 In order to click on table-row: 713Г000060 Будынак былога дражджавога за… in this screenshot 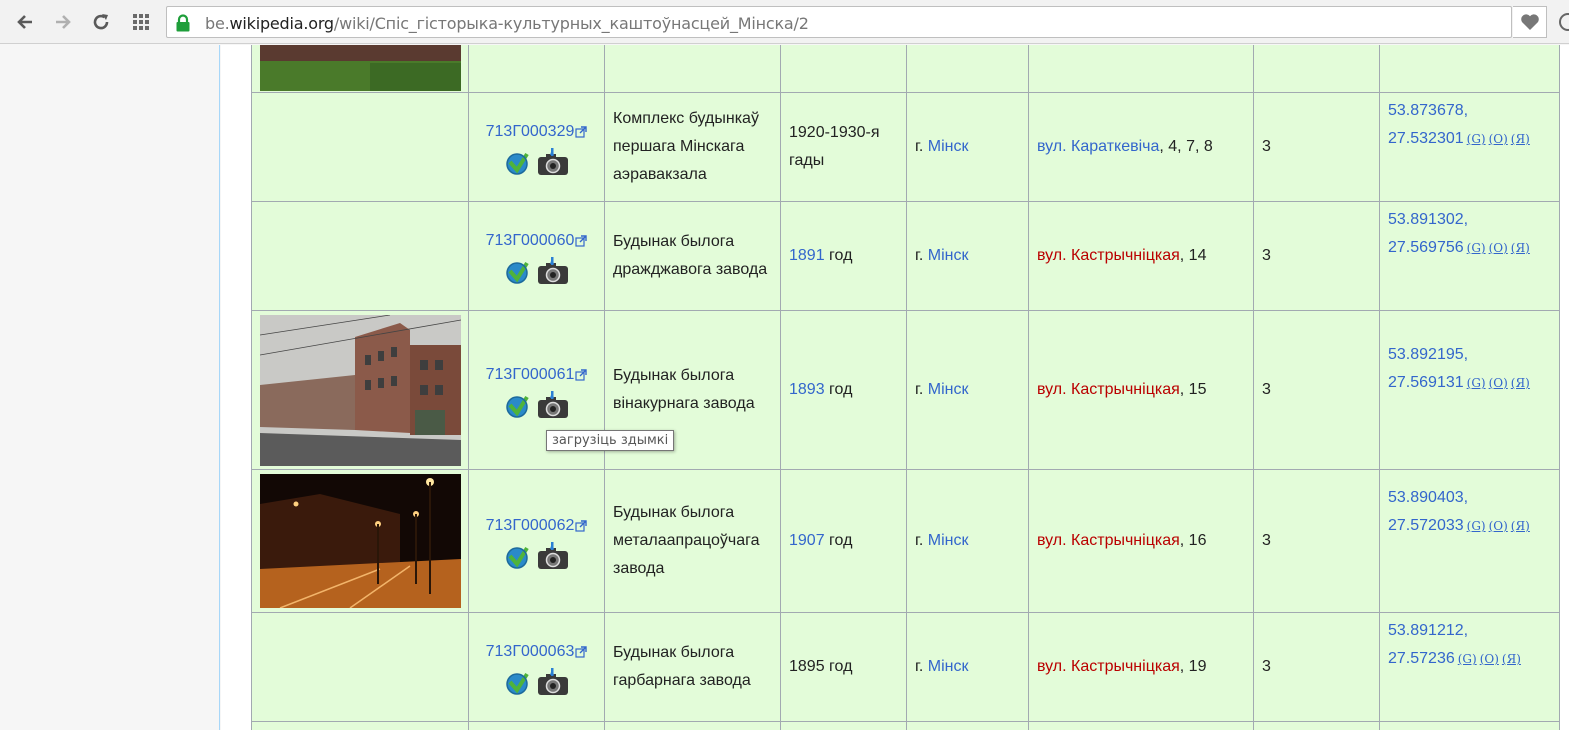, I will do `click(905, 256)`.